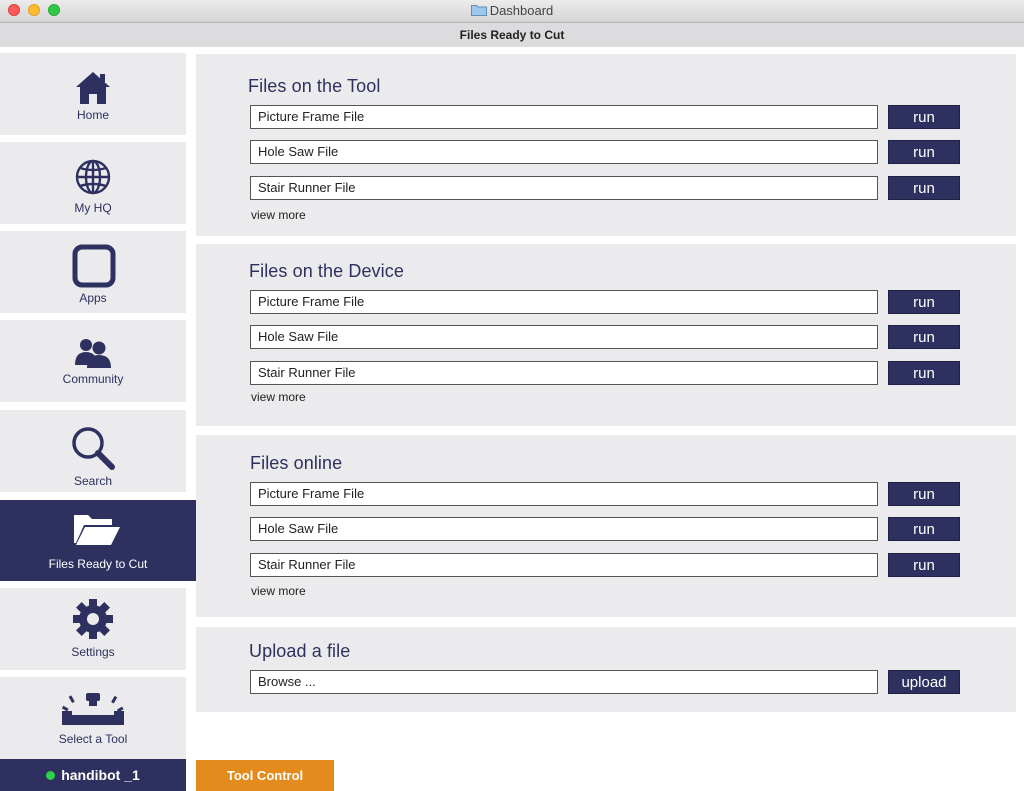 The height and width of the screenshot is (791, 1024). Describe the element at coordinates (93, 379) in the screenshot. I see `sidebar-item-label: Community` at that location.